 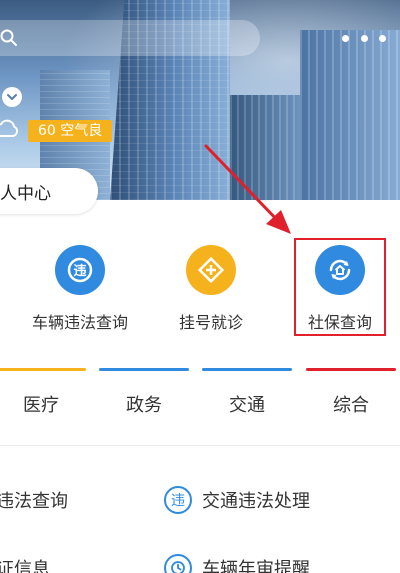 What do you see at coordinates (25, 193) in the screenshot?
I see `personal-center-label: 人中心` at bounding box center [25, 193].